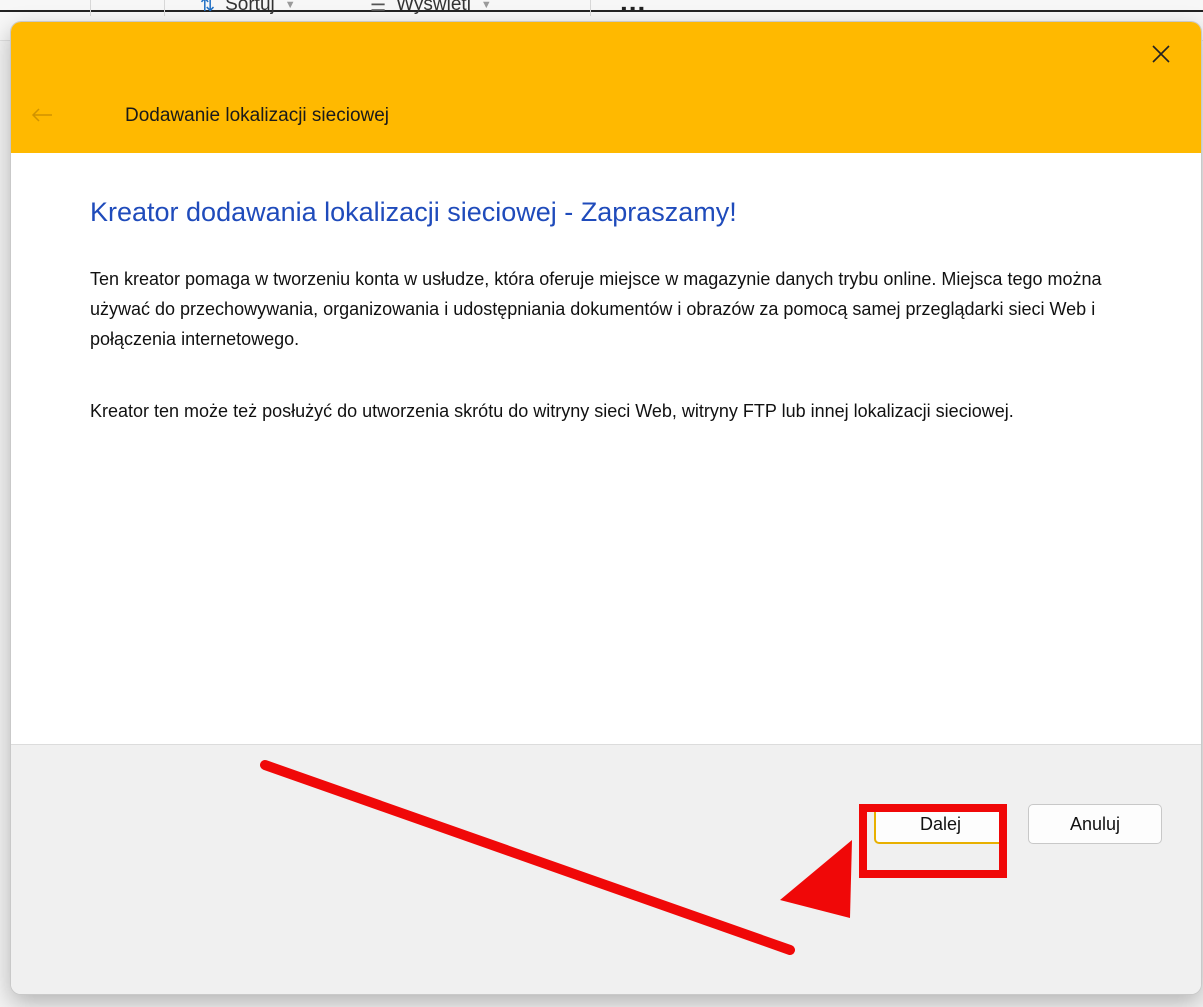  What do you see at coordinates (1095, 824) in the screenshot?
I see `cancel-button: Anuluj` at bounding box center [1095, 824].